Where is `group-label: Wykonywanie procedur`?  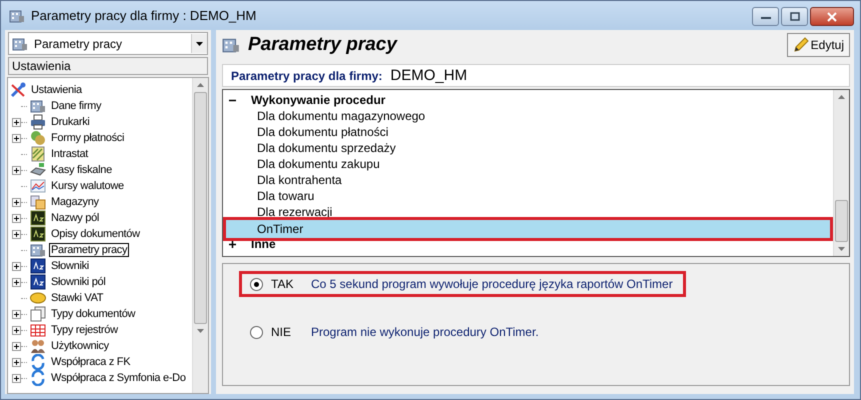 group-label: Wykonywanie procedur is located at coordinates (318, 100).